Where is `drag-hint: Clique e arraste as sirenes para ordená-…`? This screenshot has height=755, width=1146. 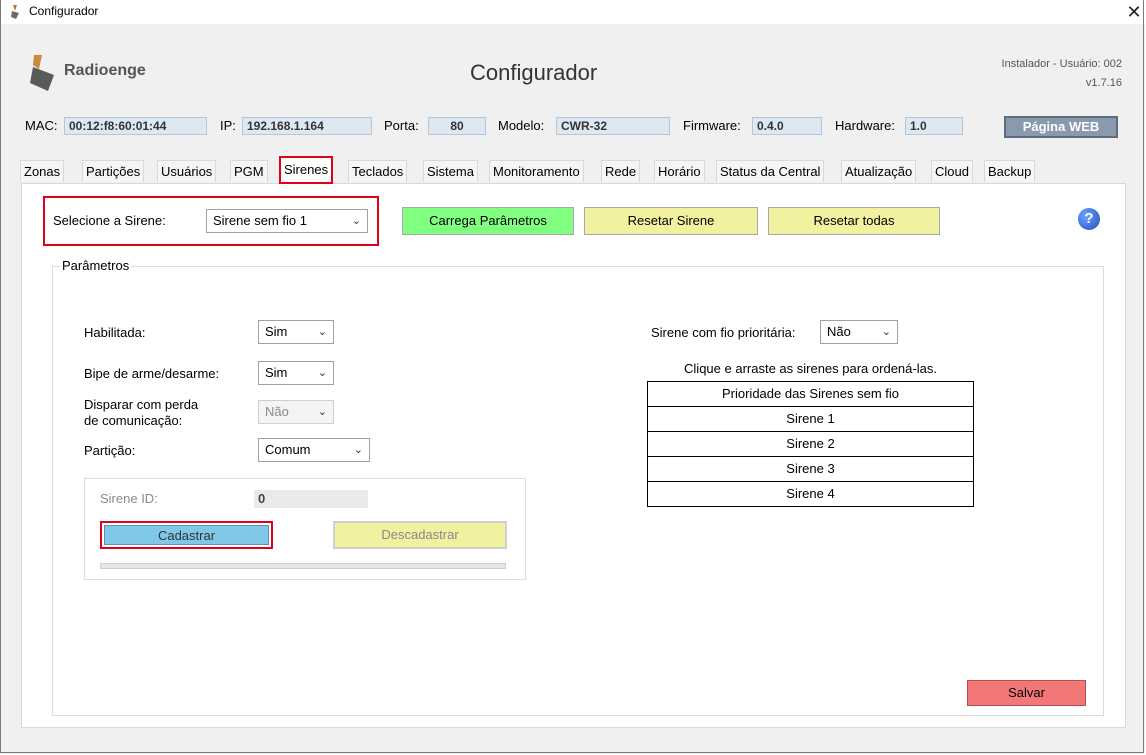 drag-hint: Clique e arraste as sirenes para ordená-… is located at coordinates (810, 368).